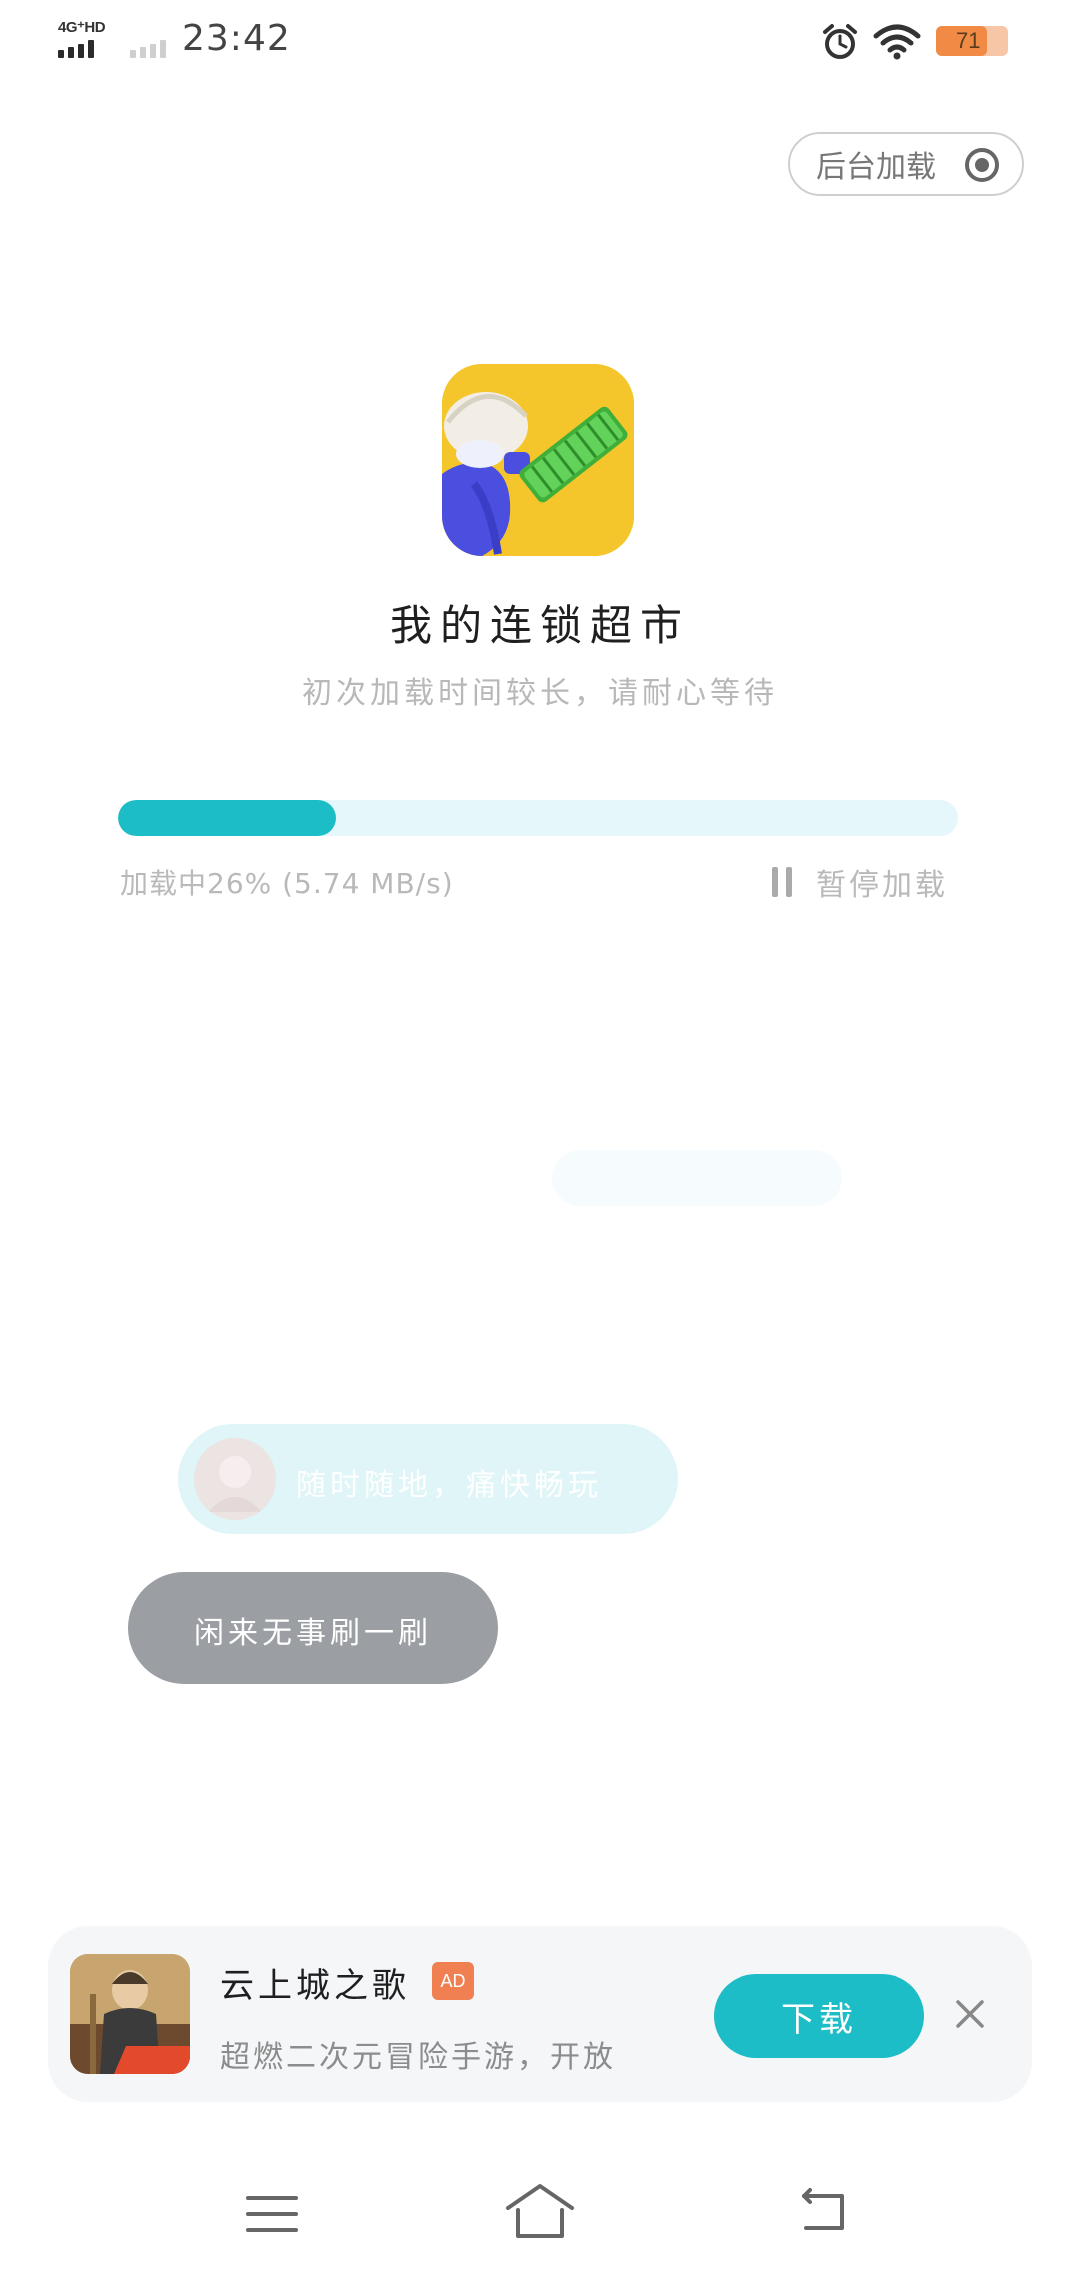  I want to click on app-icon-illustration, so click(538, 460).